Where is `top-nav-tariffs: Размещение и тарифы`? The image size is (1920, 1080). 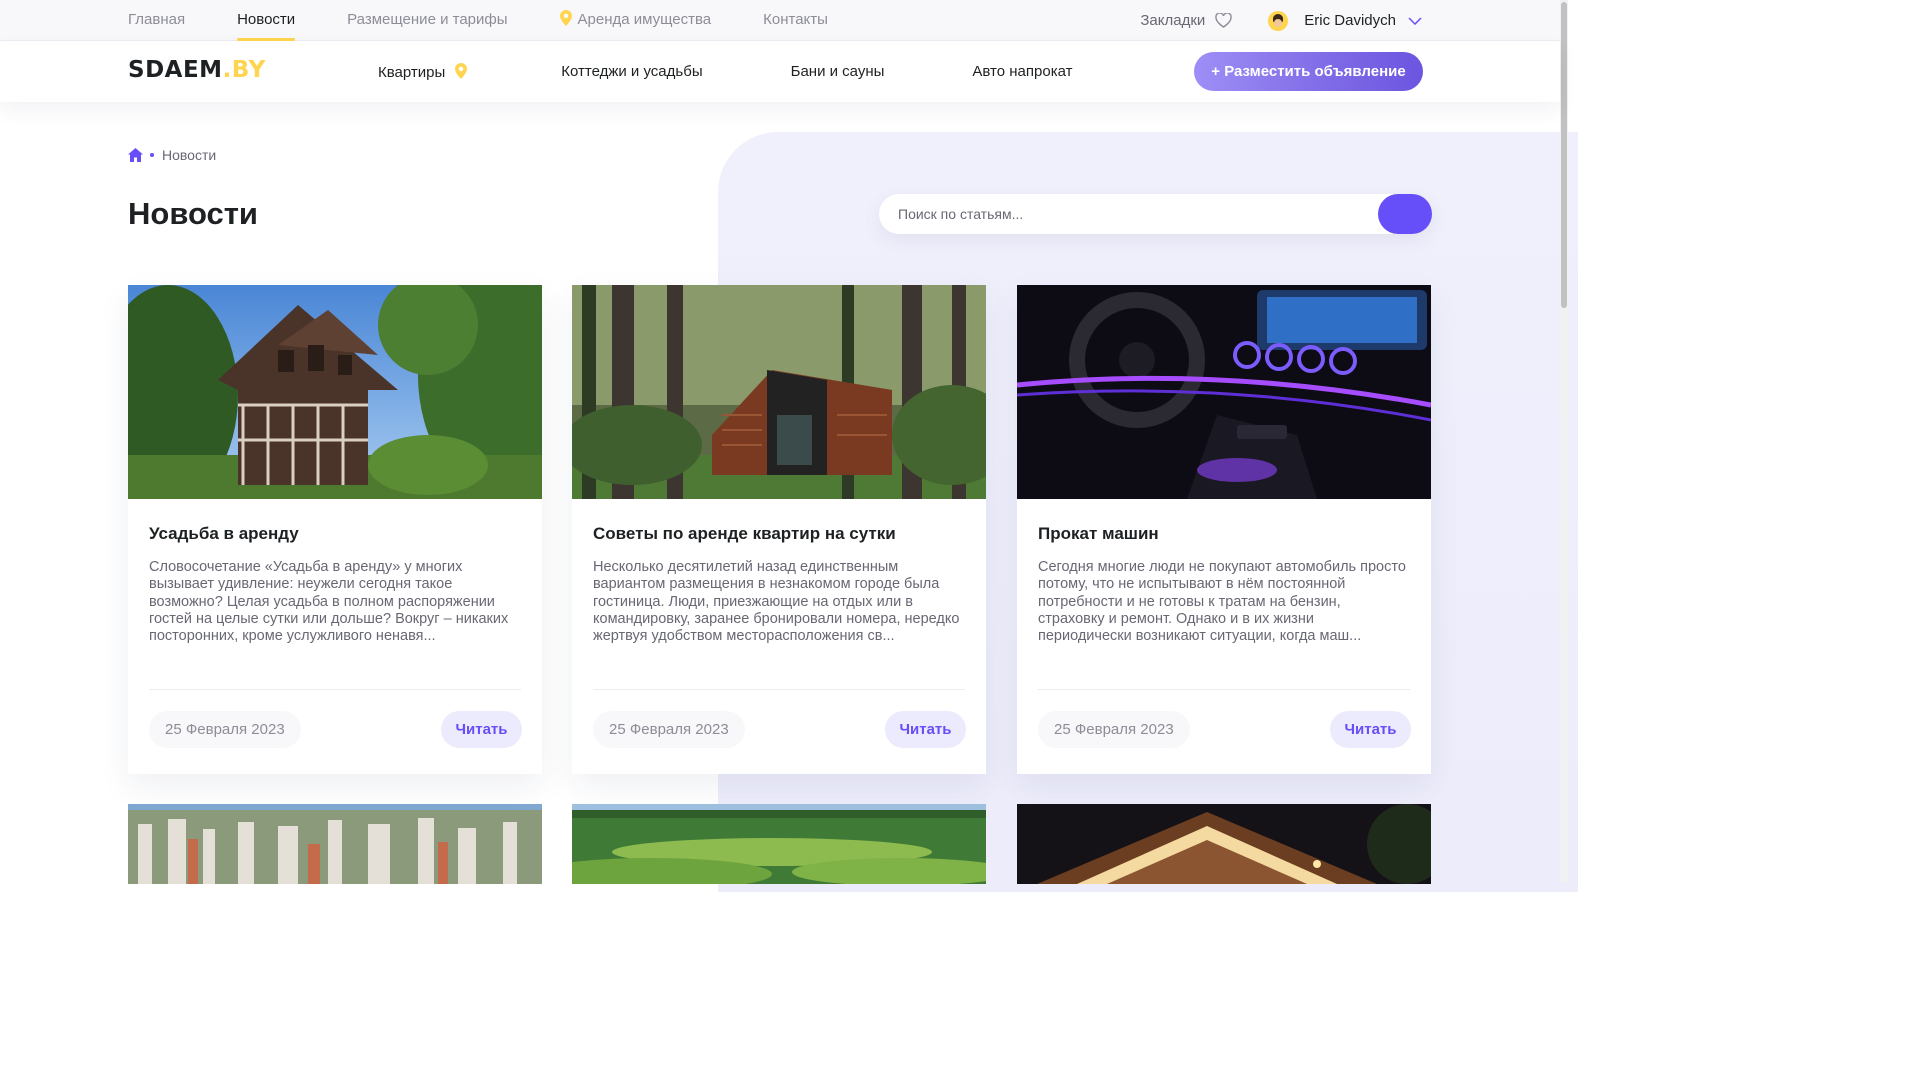
top-nav-tariffs: Размещение и тарифы is located at coordinates (427, 20).